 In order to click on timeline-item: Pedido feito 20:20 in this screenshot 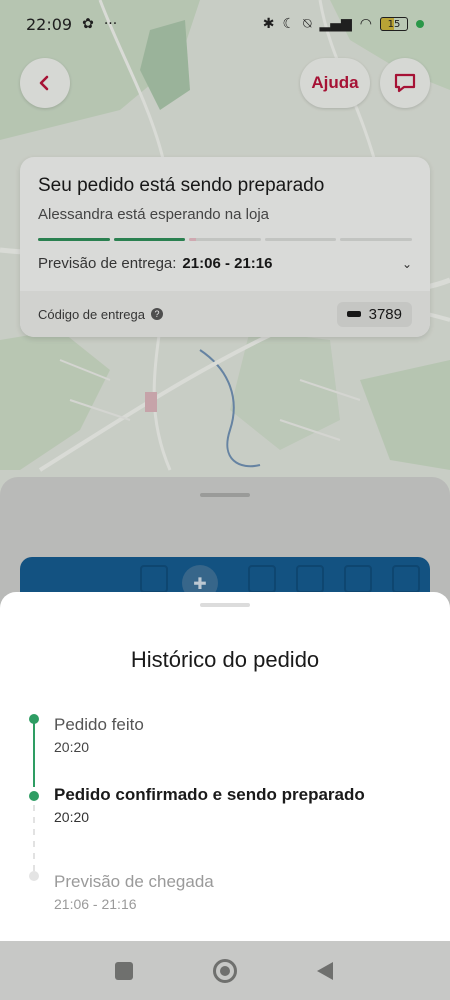, I will do `click(99, 735)`.